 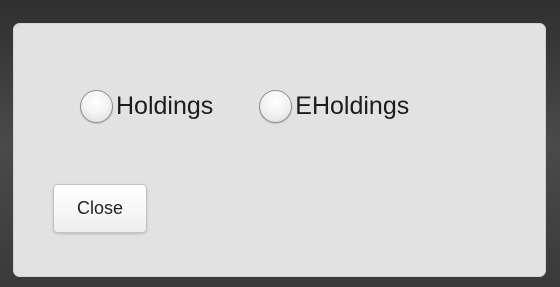 I want to click on holdings-radio-label: Holdings, so click(x=164, y=106).